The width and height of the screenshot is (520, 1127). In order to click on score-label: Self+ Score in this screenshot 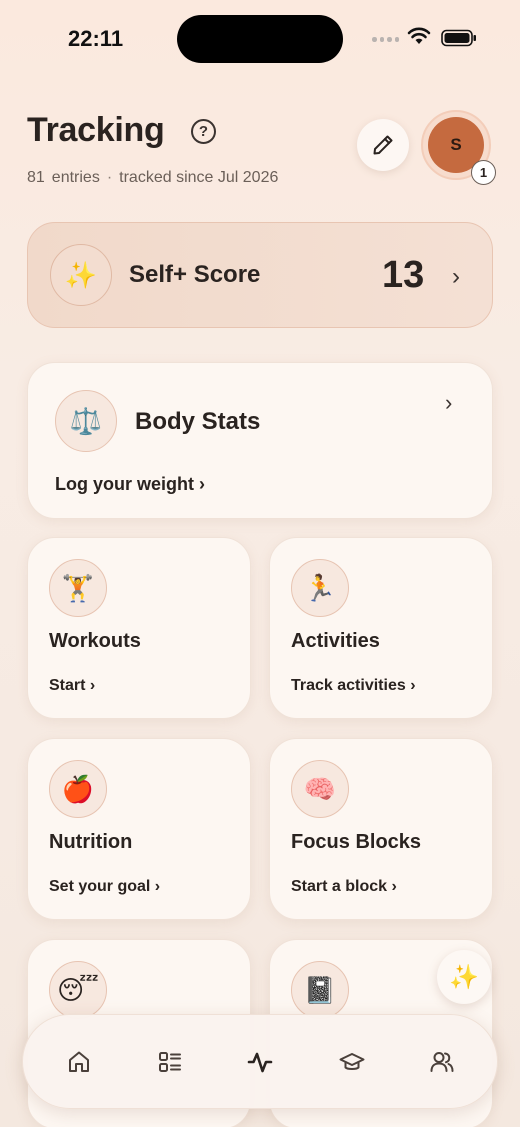, I will do `click(195, 274)`.